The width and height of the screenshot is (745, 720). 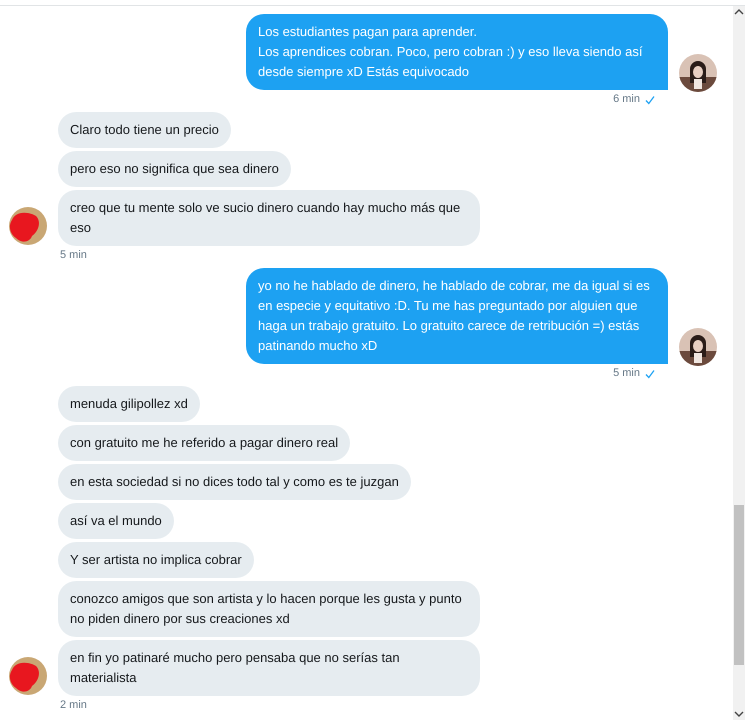 I want to click on message-bubble: yo no he hablado de dinero, he hablado de cobrar, me da igual si es en especie y equitativo :D. Tu me has preguntado por alguien que haga un trabajo gratuito. Lo gratuito carece de retribución =) estás patinando mucho xD, so click(x=457, y=316).